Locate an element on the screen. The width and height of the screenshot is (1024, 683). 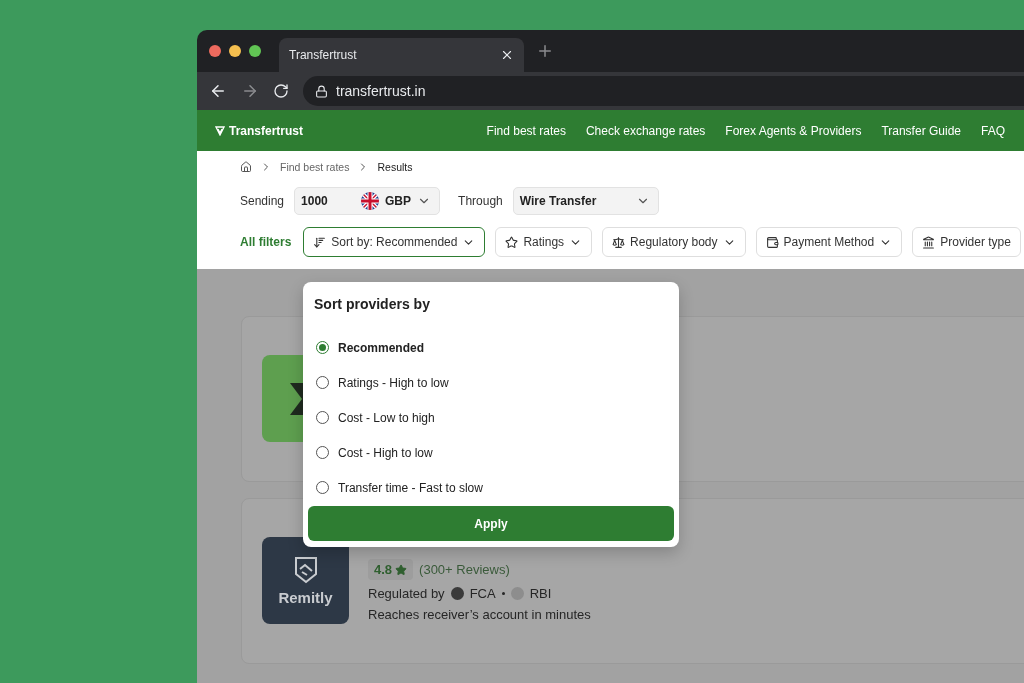
sort-option: Recommended is located at coordinates (491, 347).